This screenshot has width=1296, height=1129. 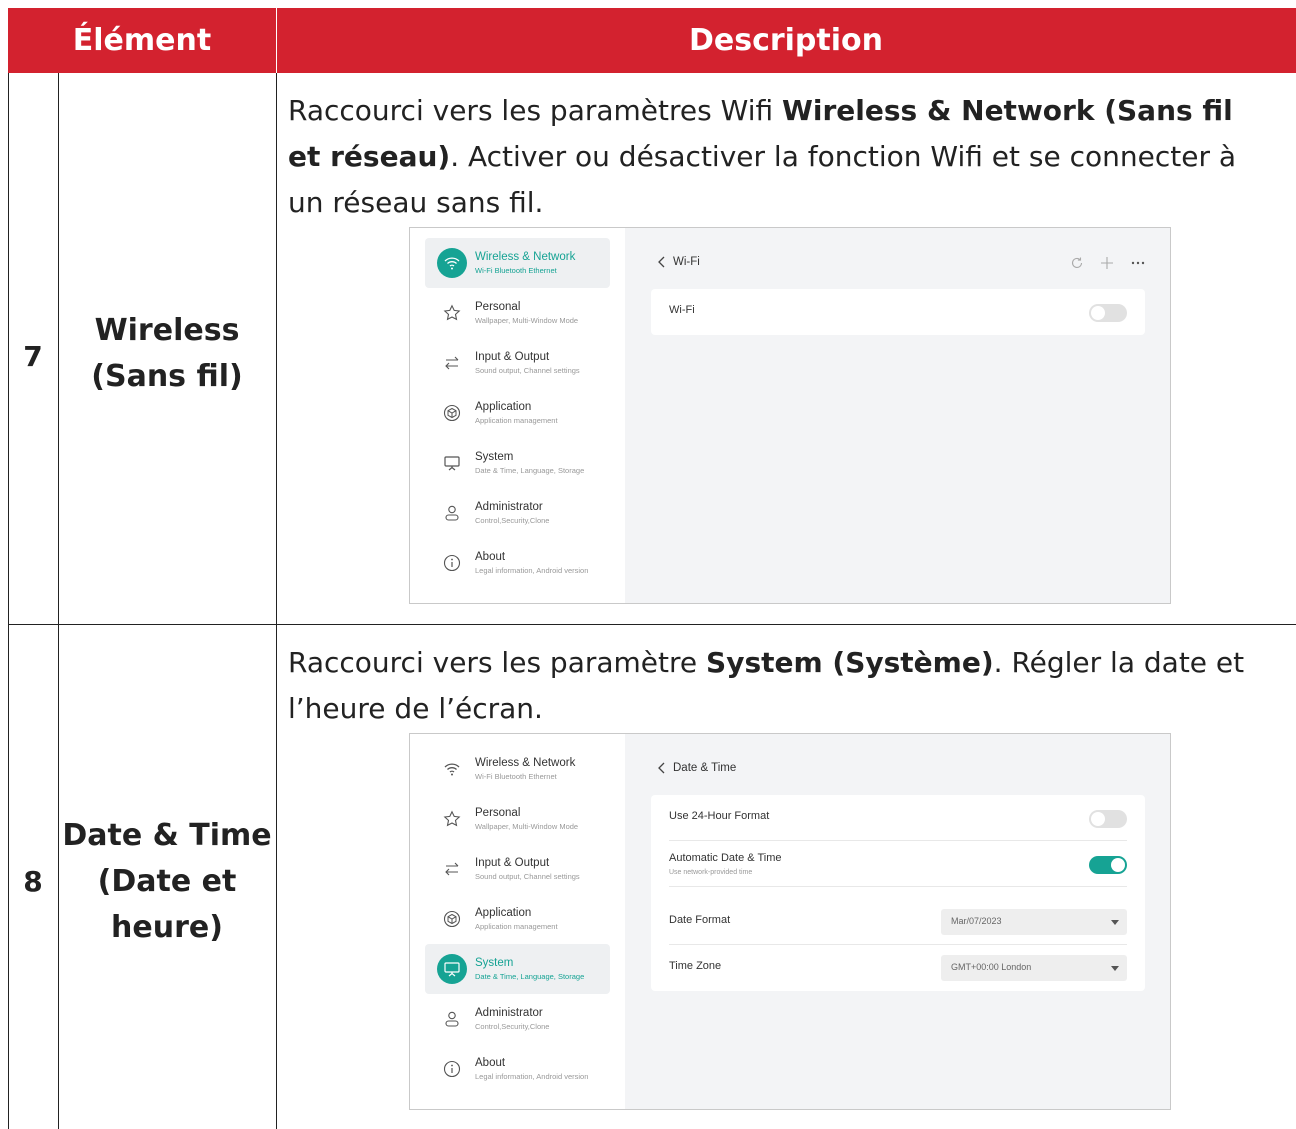 What do you see at coordinates (527, 876) in the screenshot?
I see `sidebar-item-subtitle: Sound output, Channel settings` at bounding box center [527, 876].